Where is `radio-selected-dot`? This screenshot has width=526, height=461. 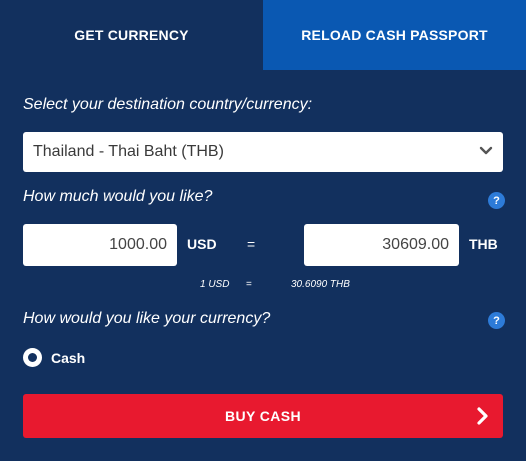 radio-selected-dot is located at coordinates (32, 357).